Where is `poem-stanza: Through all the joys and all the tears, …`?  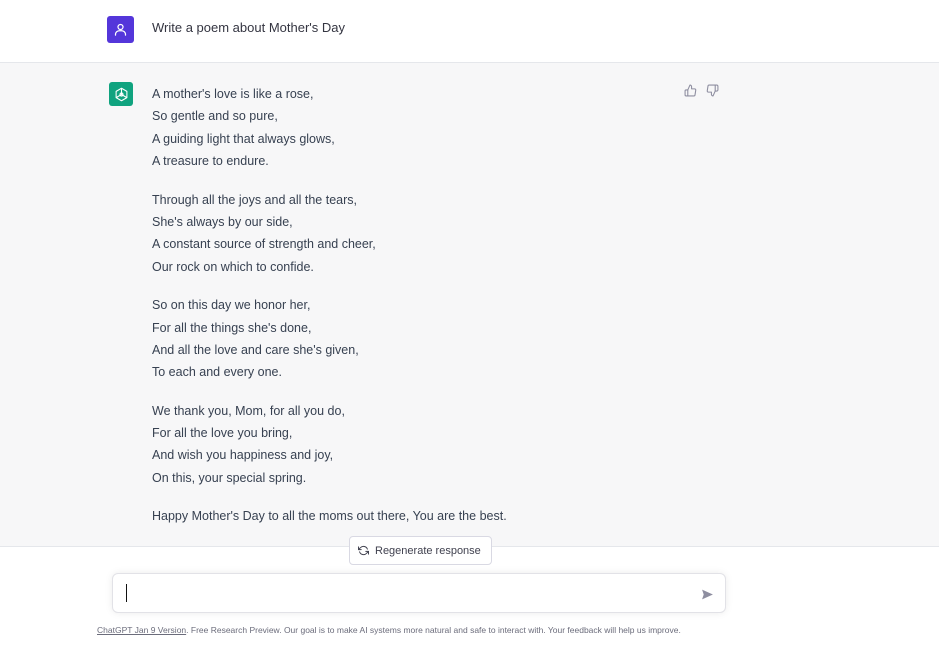
poem-stanza: Through all the joys and all the tears, … is located at coordinates (412, 234).